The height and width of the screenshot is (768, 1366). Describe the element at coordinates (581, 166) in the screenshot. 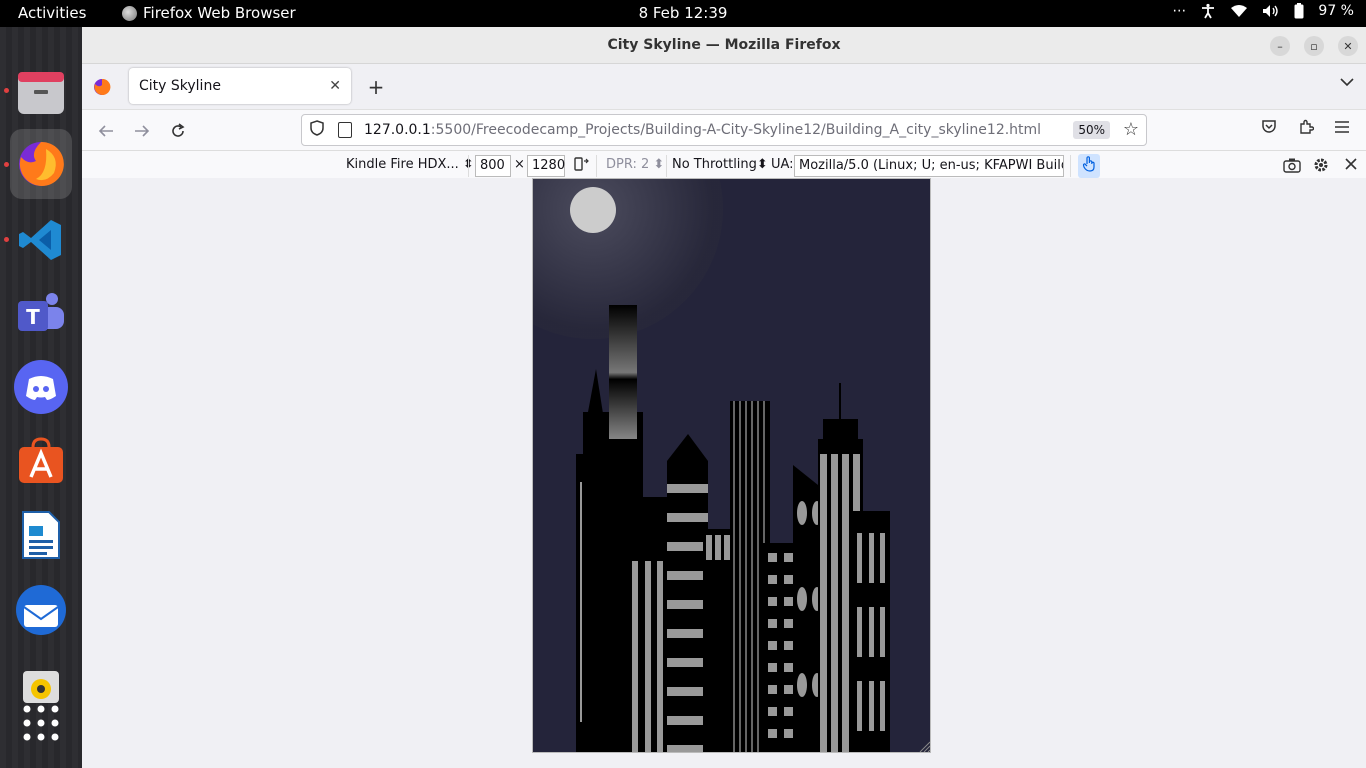

I see `rotate-viewport-icon` at that location.